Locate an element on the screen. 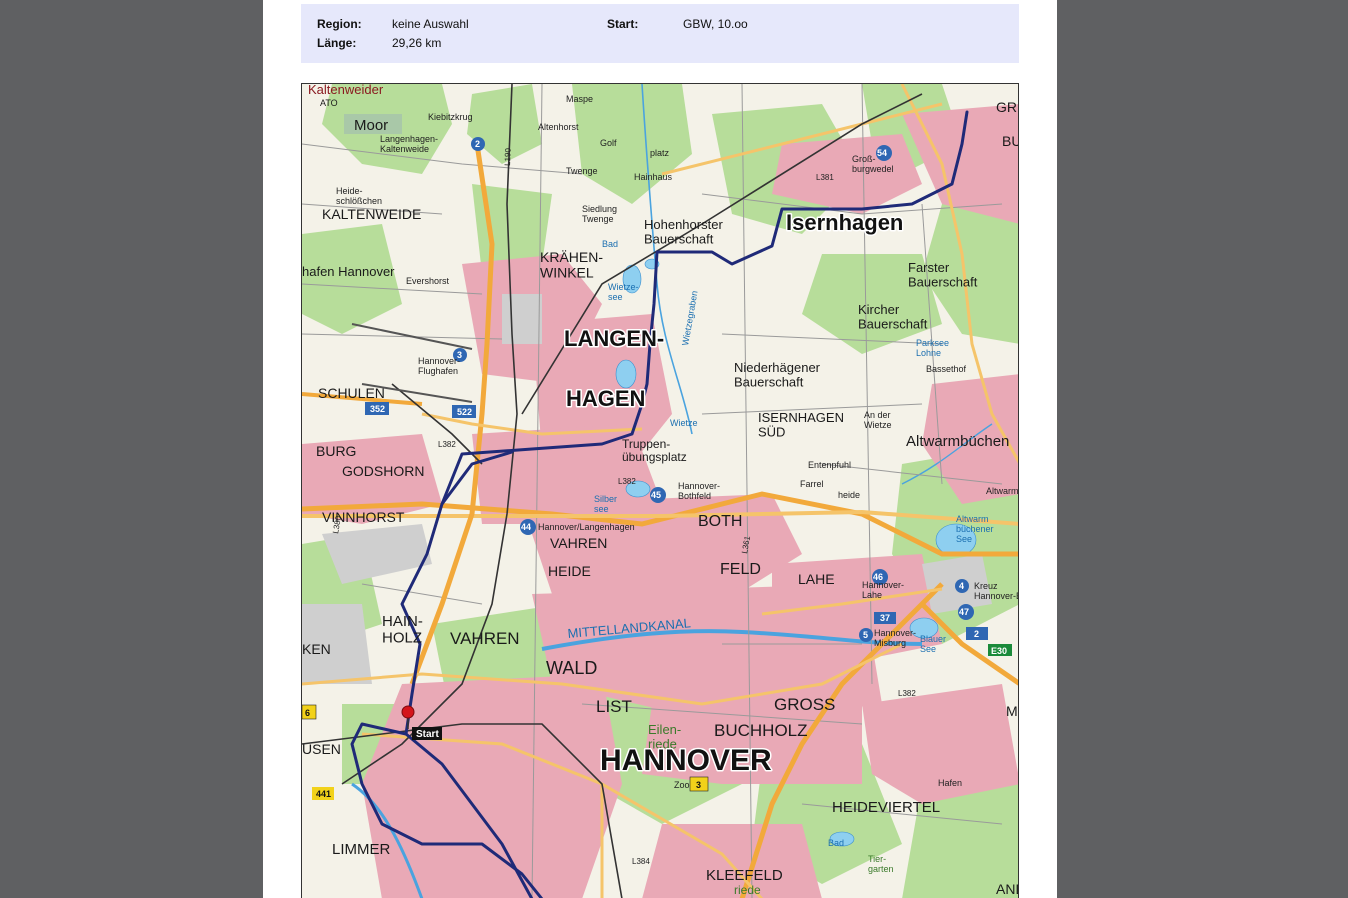  label-l382-c: L382 is located at coordinates (907, 693).